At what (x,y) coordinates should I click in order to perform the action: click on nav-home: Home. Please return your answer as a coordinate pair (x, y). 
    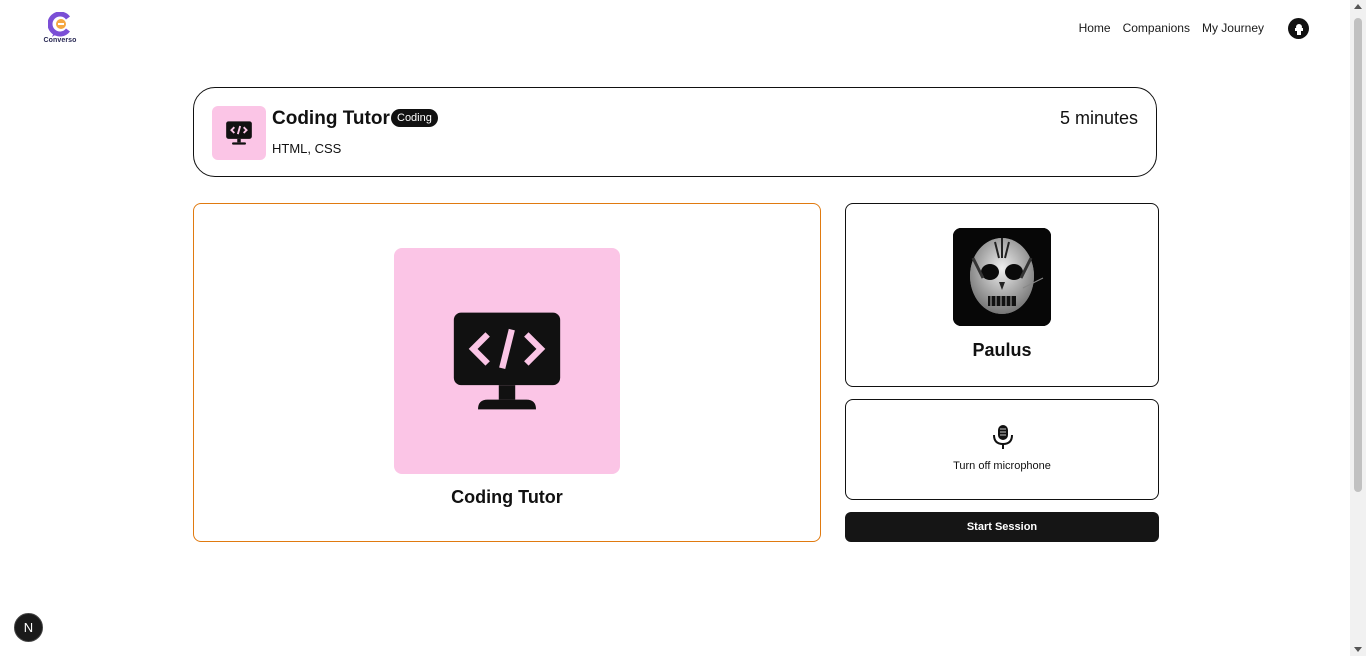
    Looking at the image, I should click on (1095, 28).